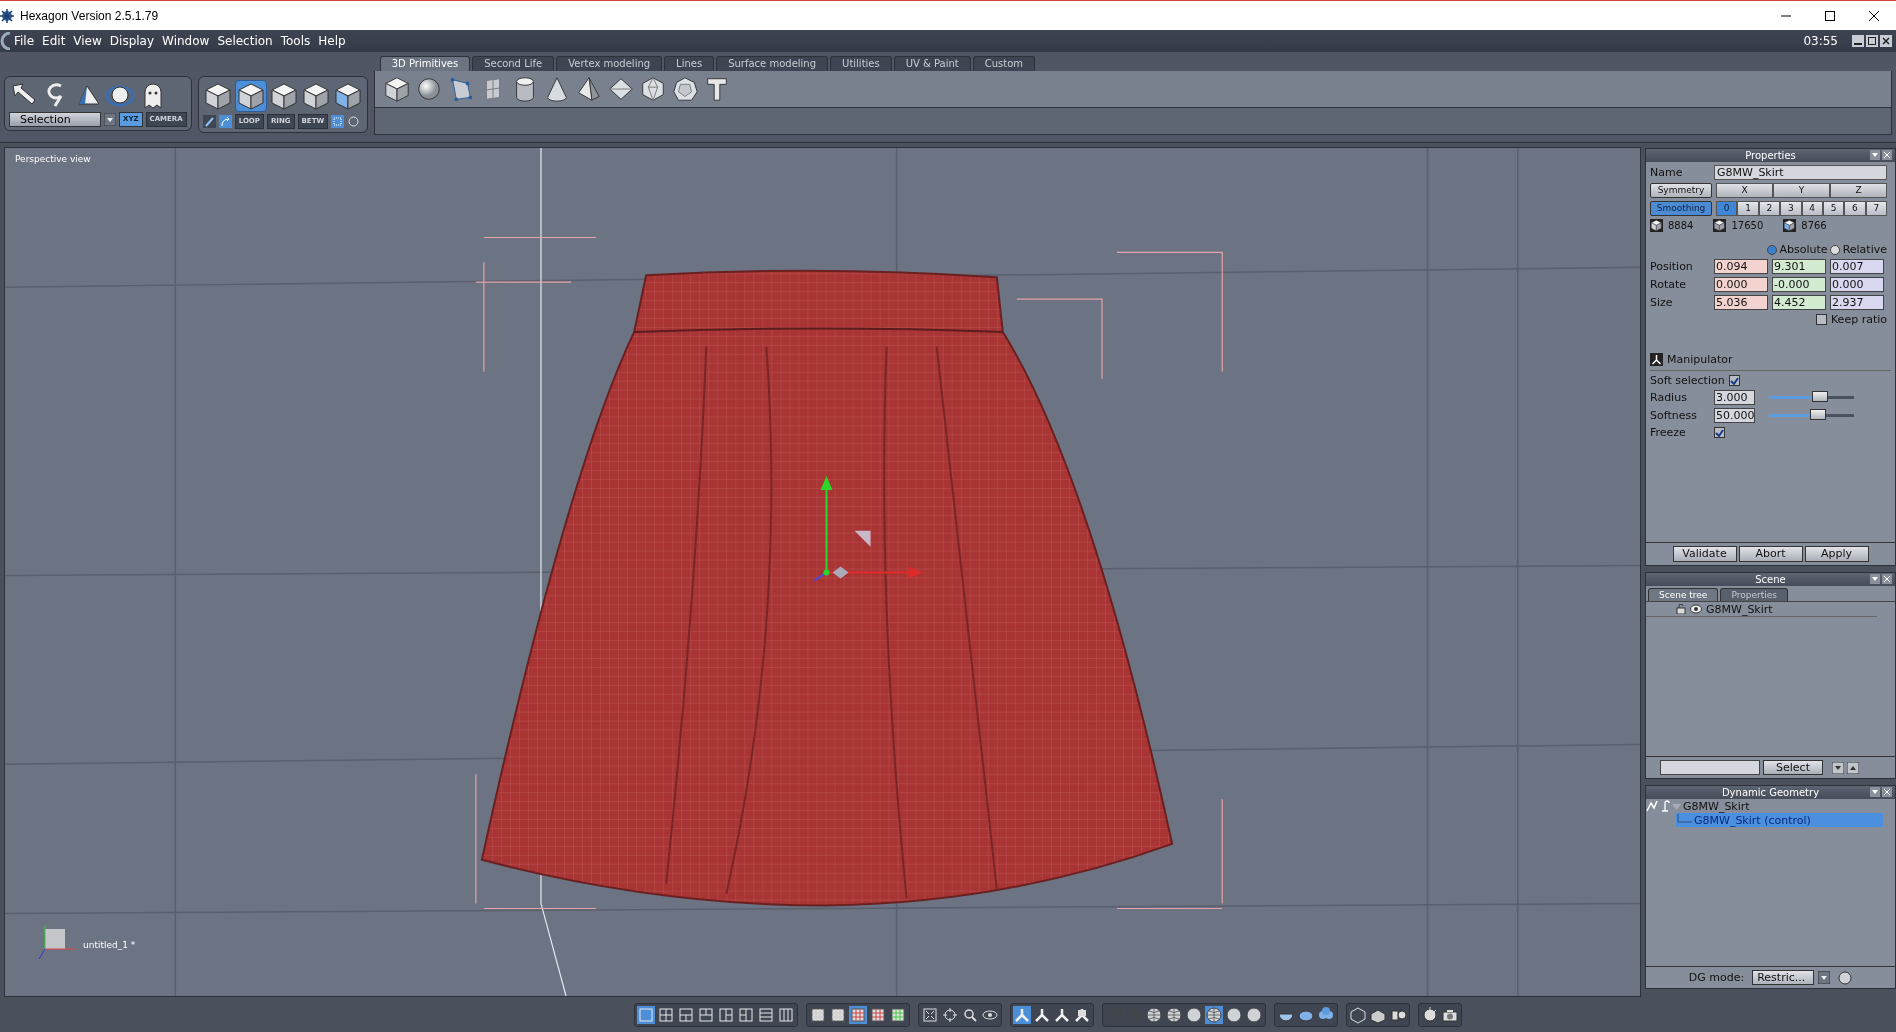 The height and width of the screenshot is (1032, 1896). What do you see at coordinates (1876, 208) in the screenshot?
I see `level-button: 7` at bounding box center [1876, 208].